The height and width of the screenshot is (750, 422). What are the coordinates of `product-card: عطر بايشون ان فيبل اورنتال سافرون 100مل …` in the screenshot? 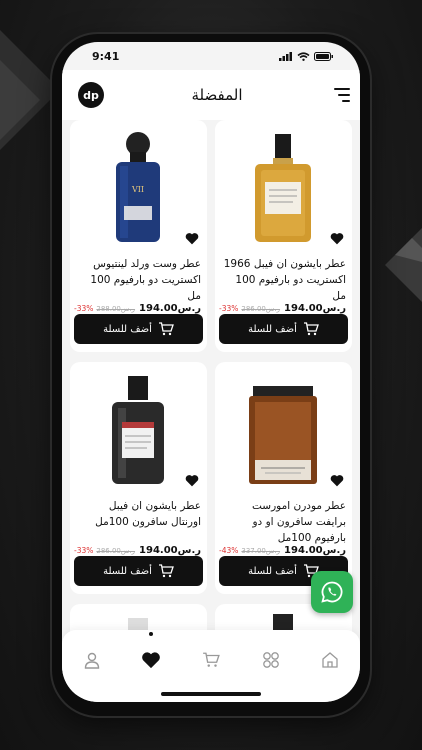 It's located at (138, 478).